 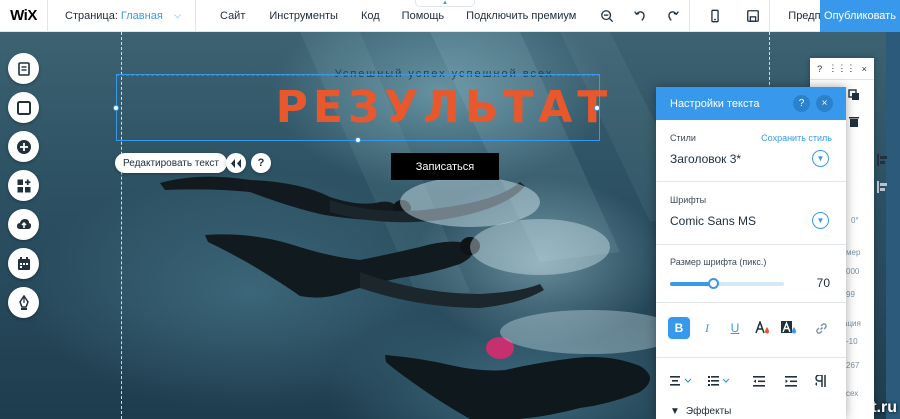 I want to click on mobile-view-icon, so click(x=714, y=16).